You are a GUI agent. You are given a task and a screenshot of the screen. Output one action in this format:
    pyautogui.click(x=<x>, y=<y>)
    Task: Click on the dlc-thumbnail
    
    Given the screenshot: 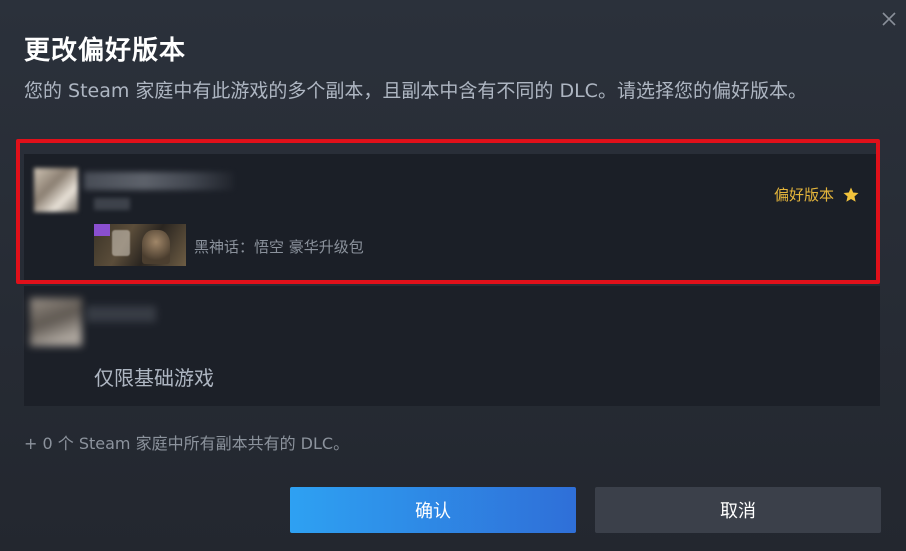 What is the action you would take?
    pyautogui.click(x=140, y=245)
    